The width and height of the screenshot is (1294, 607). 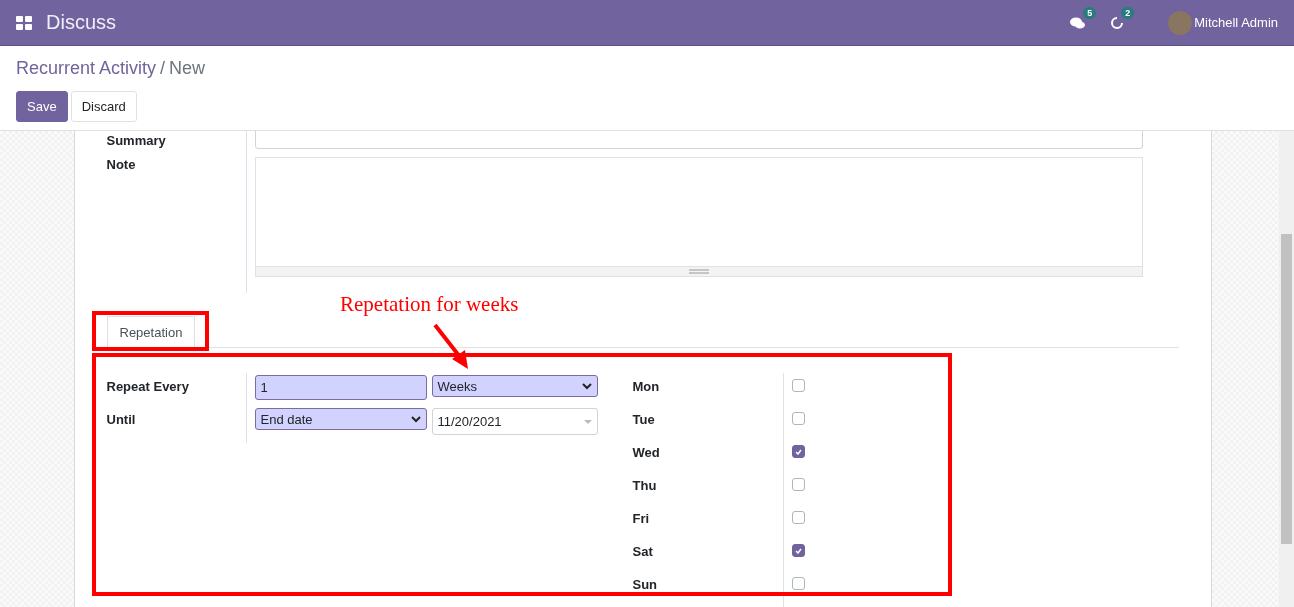 I want to click on day-label: Wed, so click(x=646, y=453).